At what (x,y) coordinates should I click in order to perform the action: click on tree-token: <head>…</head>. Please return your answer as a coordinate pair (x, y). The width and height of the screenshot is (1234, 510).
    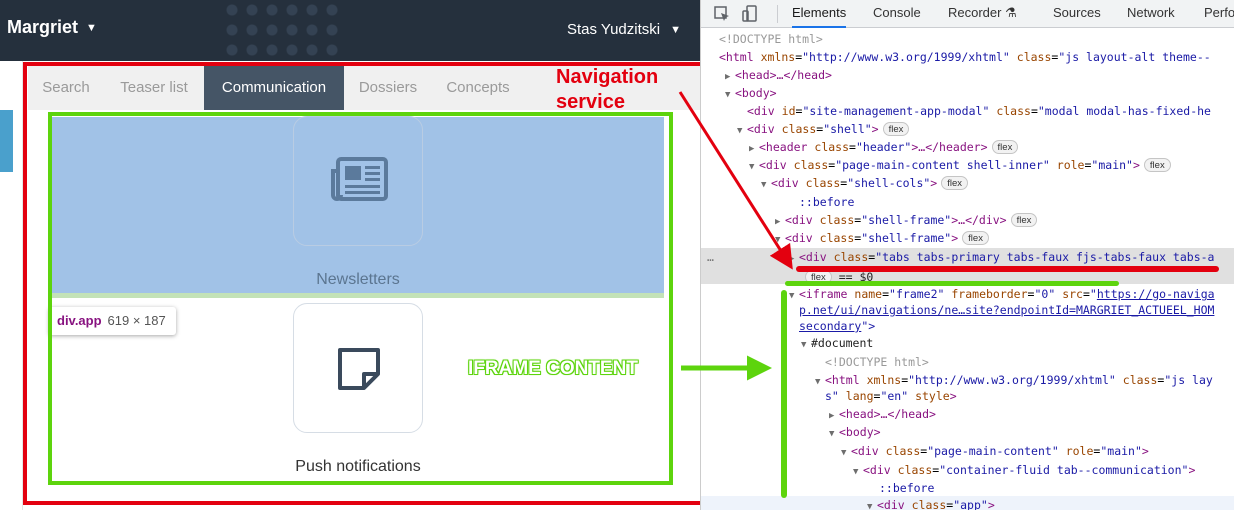
    Looking at the image, I should click on (783, 75).